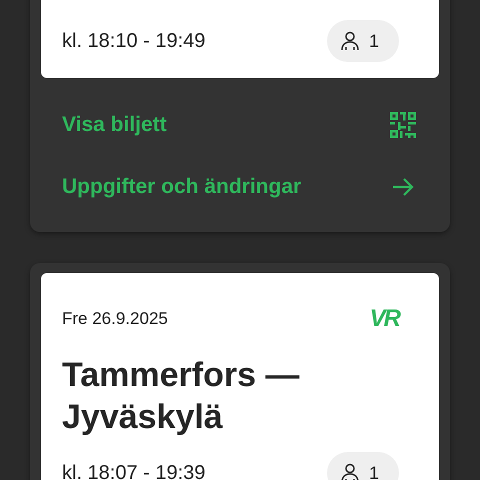 The height and width of the screenshot is (480, 480). What do you see at coordinates (240, 125) in the screenshot?
I see `action-link: Visa biljett` at bounding box center [240, 125].